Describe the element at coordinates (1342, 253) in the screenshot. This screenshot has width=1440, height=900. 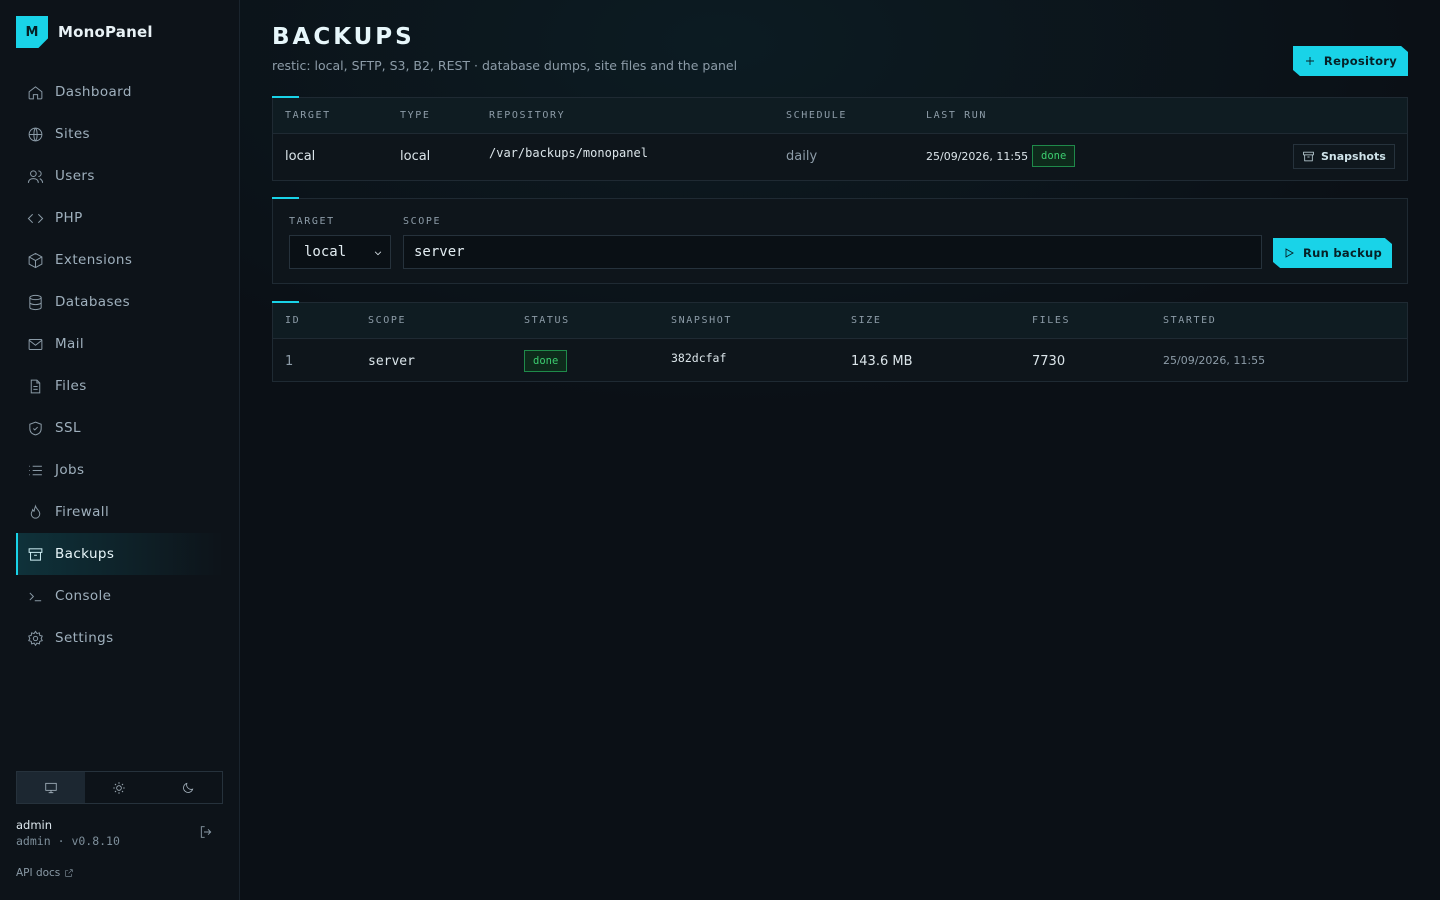
I see `run-backup-label: Run backup` at that location.